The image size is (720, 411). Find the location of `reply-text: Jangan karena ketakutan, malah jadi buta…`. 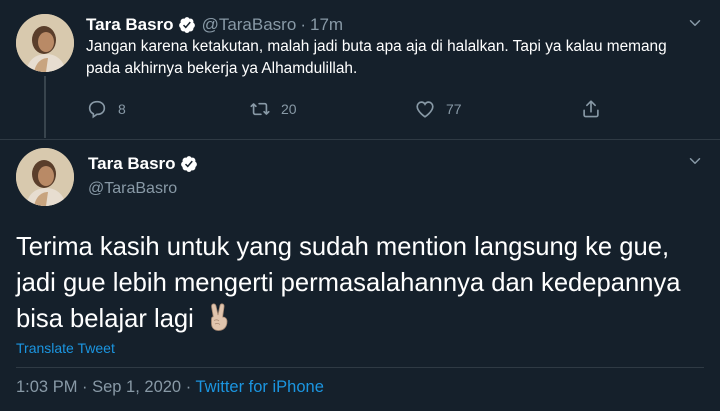

reply-text: Jangan karena ketakutan, malah jadi buta… is located at coordinates (376, 57).